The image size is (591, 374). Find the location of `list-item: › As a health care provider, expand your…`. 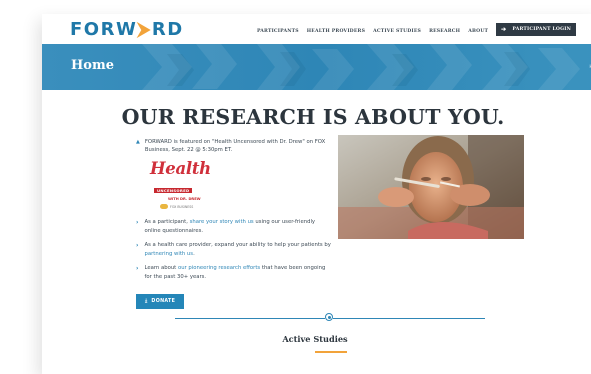

list-item: › As a health care provider, expand your… is located at coordinates (234, 249).